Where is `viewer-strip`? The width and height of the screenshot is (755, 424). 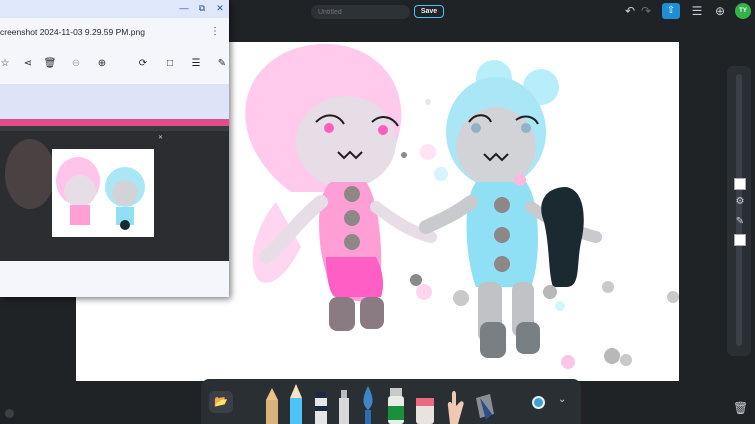 viewer-strip is located at coordinates (114, 101).